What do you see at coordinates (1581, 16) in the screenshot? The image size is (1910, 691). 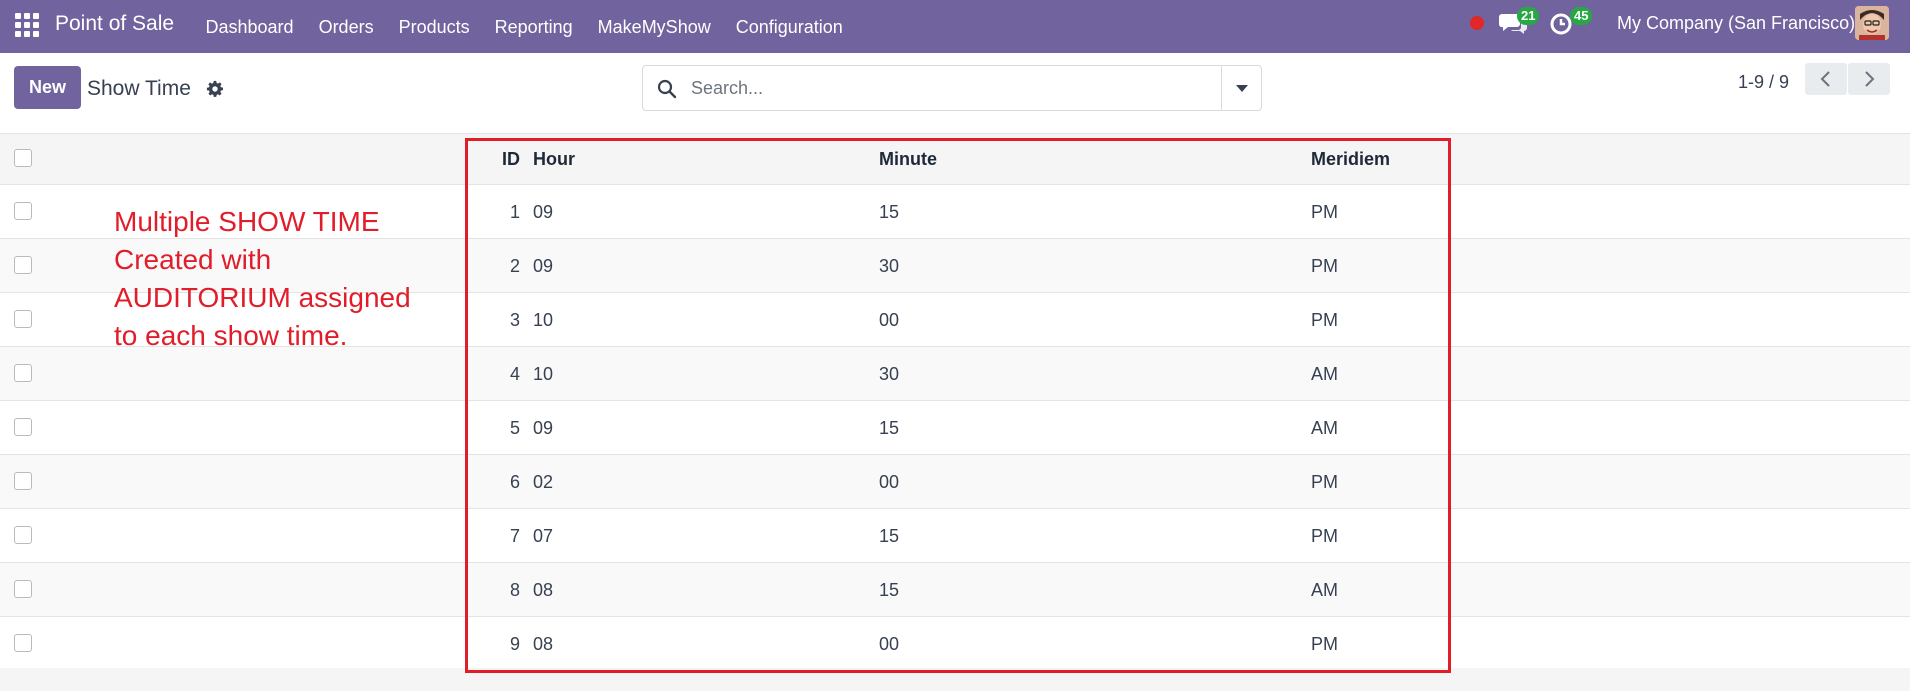 I see `activity-count-badge: 45` at bounding box center [1581, 16].